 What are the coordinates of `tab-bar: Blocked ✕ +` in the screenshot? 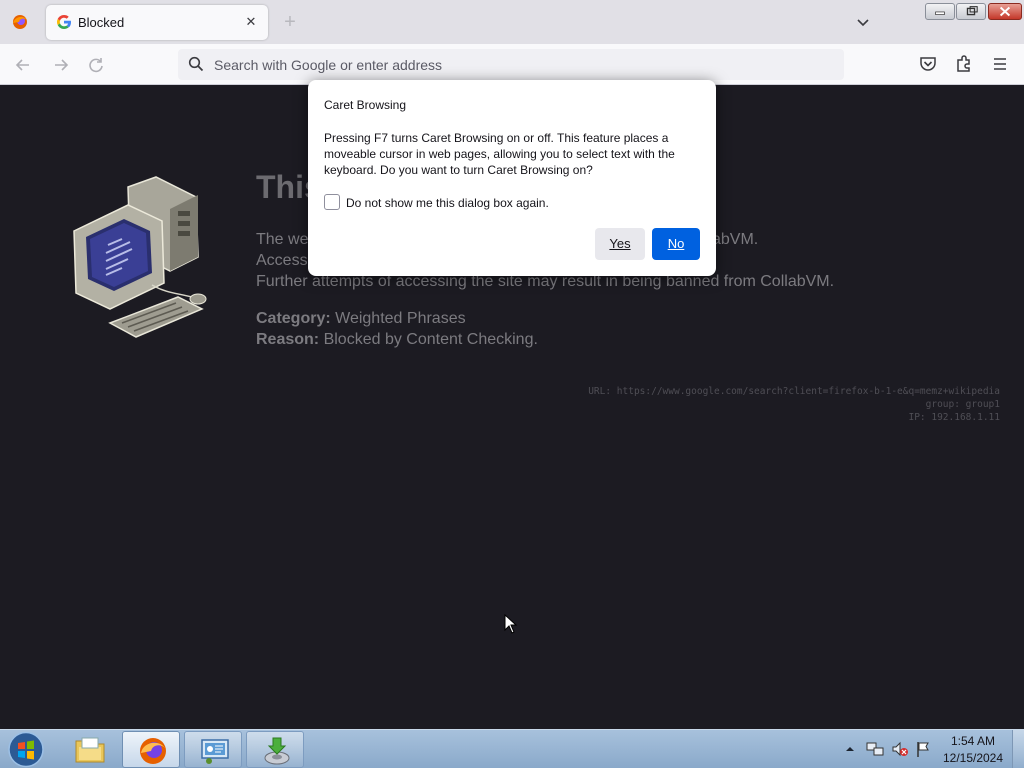 It's located at (512, 22).